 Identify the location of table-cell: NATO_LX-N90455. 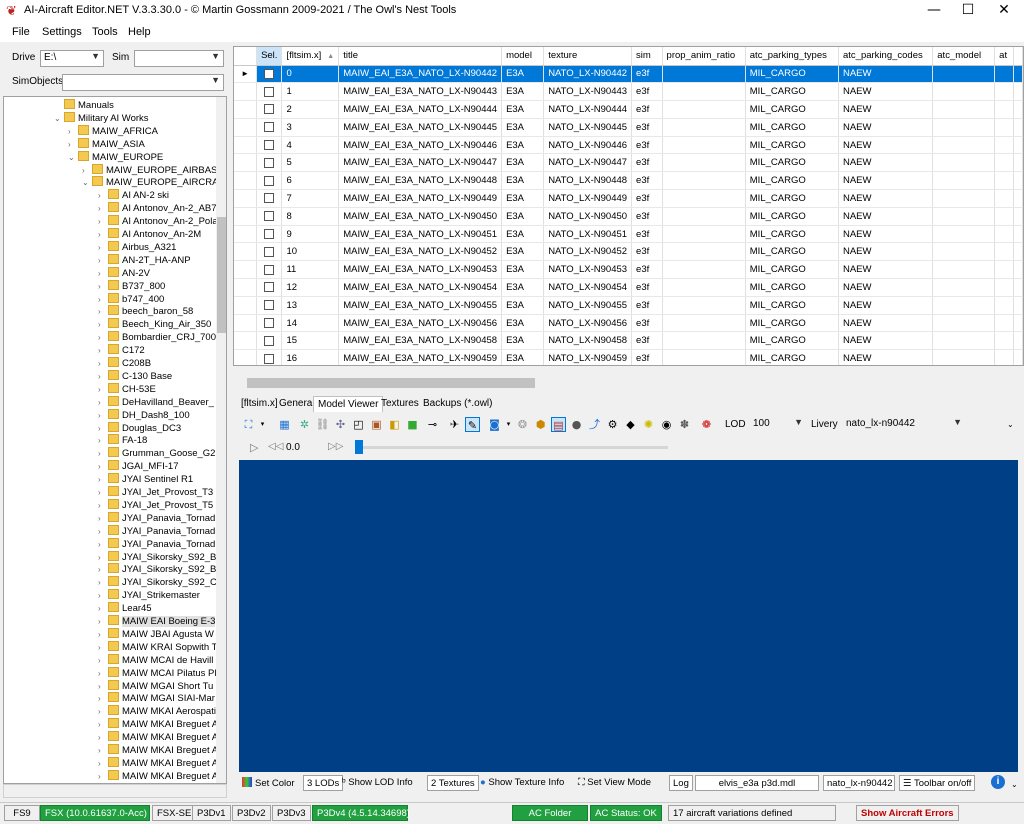
(588, 305).